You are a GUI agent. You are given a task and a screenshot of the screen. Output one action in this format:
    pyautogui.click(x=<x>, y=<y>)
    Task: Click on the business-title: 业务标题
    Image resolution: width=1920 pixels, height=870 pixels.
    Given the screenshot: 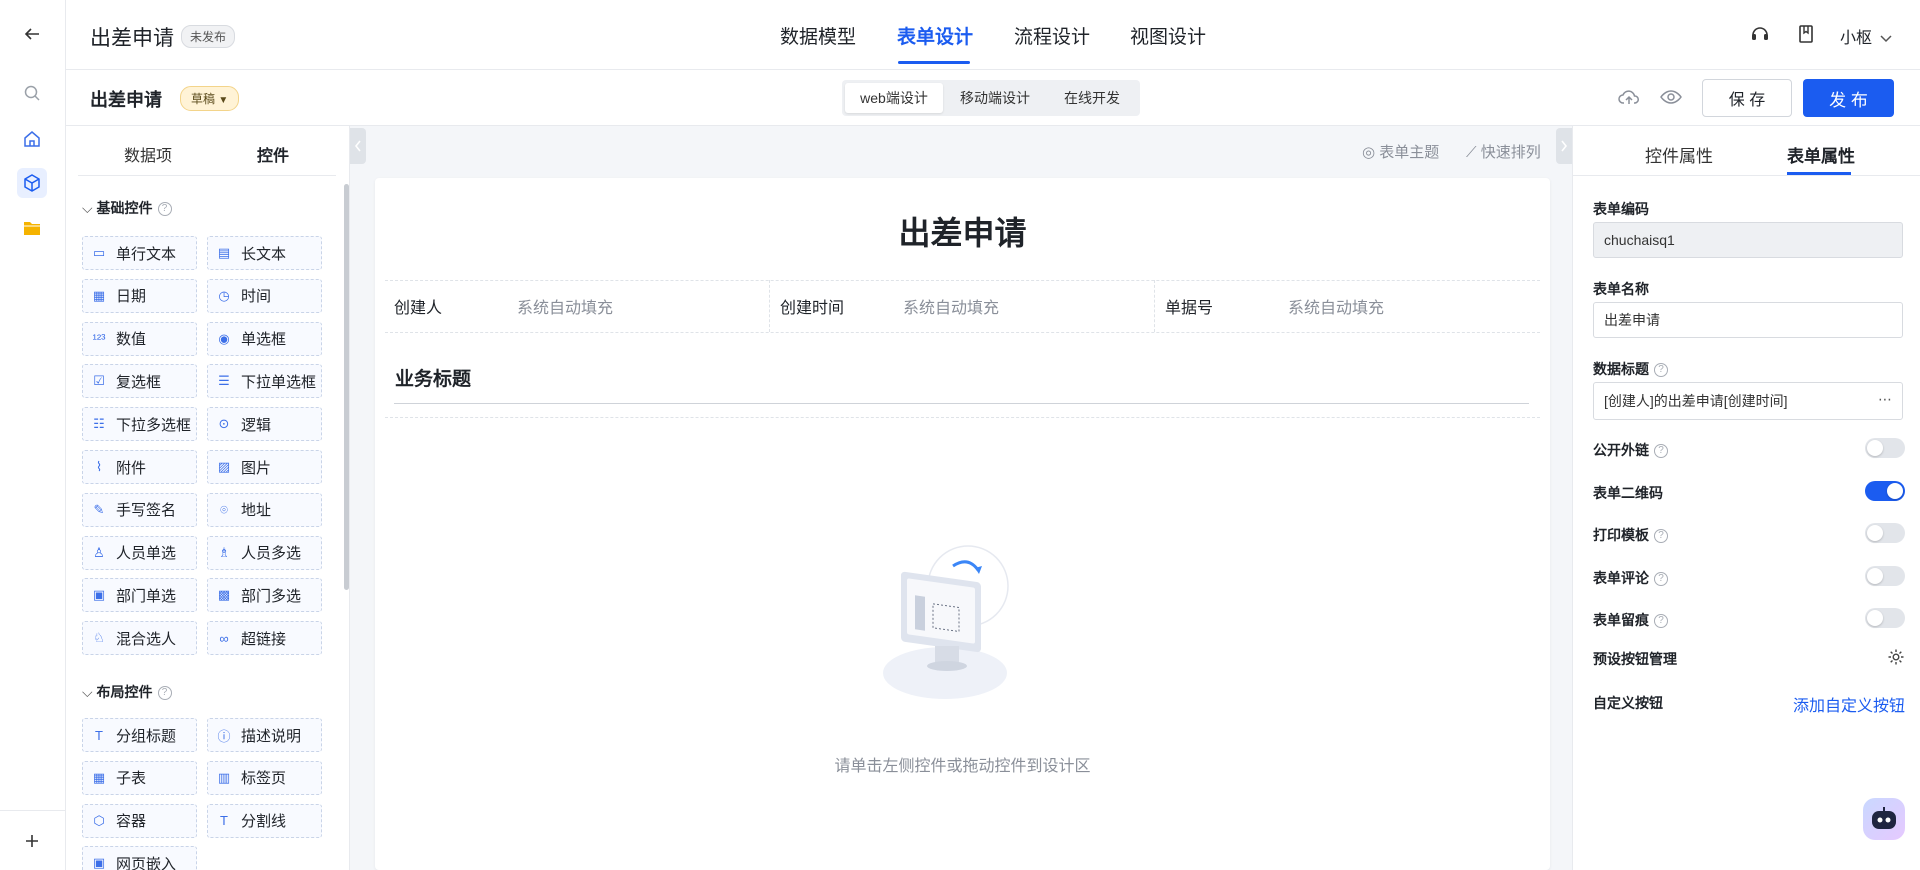 What is the action you would take?
    pyautogui.click(x=433, y=377)
    